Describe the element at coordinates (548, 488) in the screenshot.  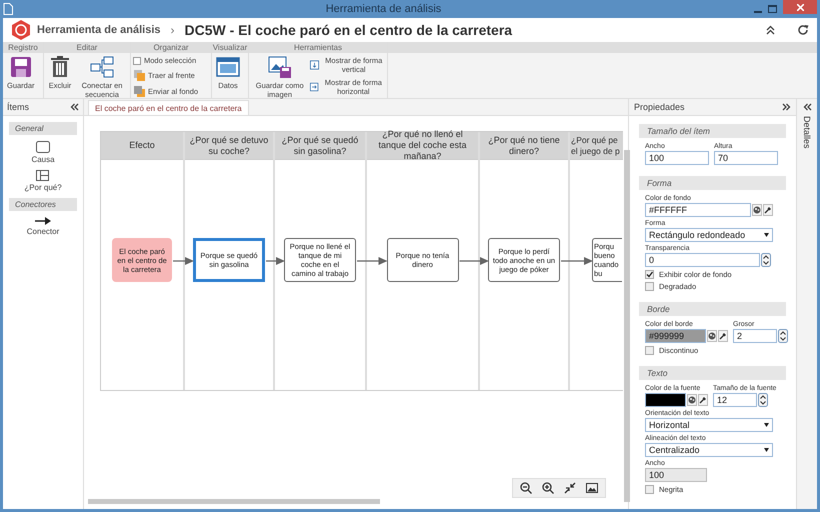
I see `zoom-in-icon` at that location.